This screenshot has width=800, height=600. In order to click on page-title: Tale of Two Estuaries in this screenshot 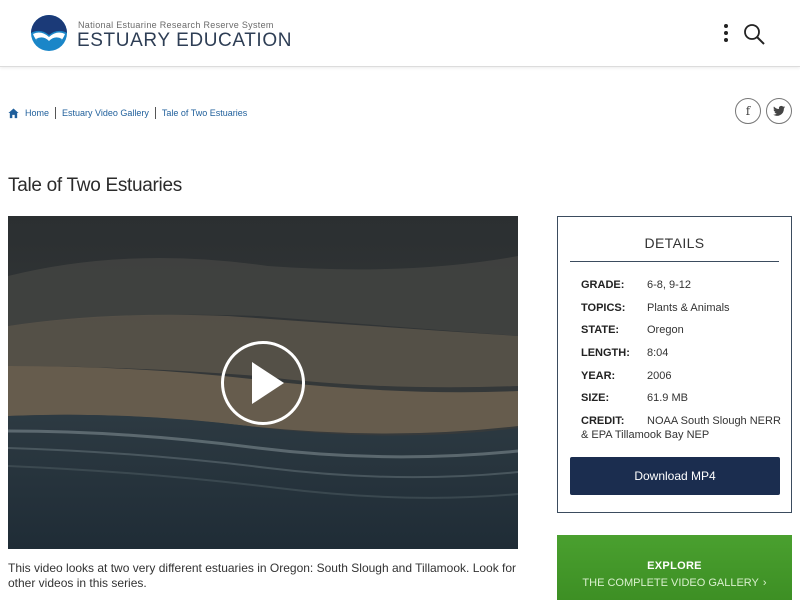, I will do `click(95, 185)`.